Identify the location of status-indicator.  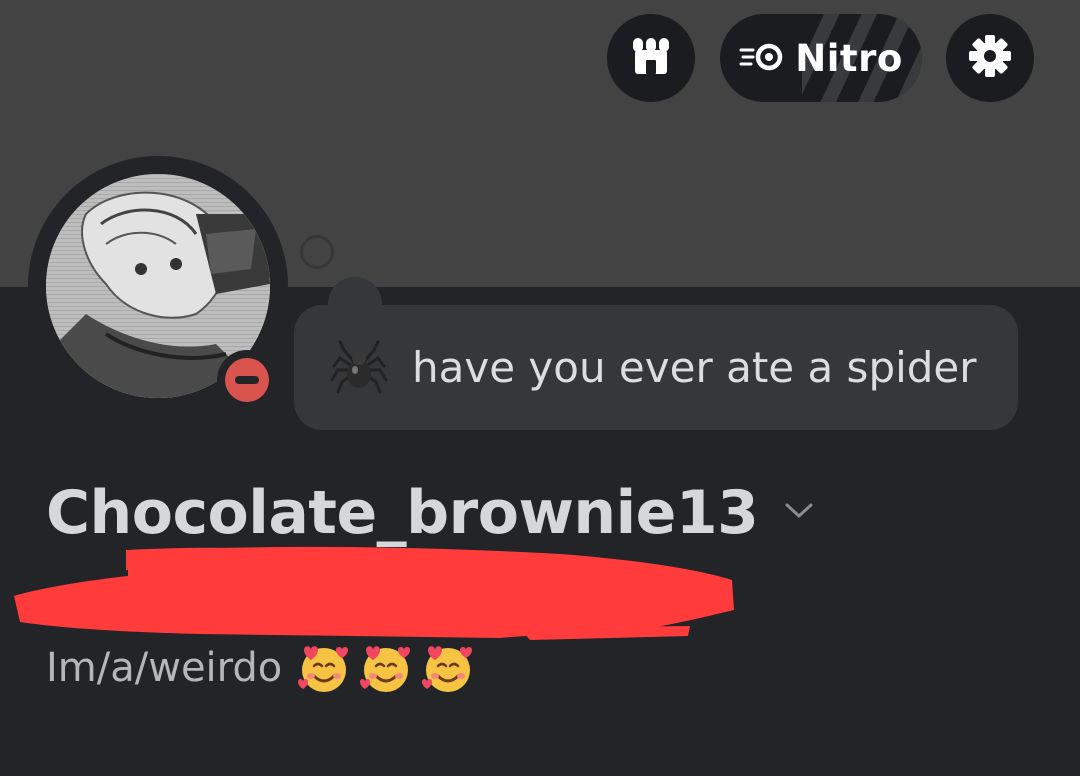
(247, 380).